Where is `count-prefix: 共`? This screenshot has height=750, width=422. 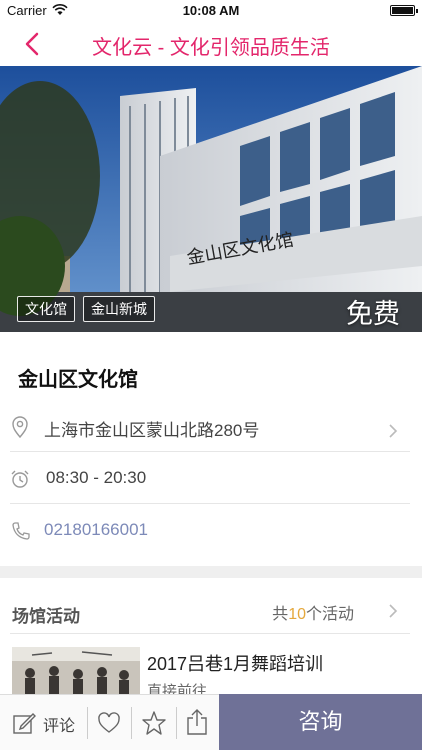 count-prefix: 共 is located at coordinates (280, 614).